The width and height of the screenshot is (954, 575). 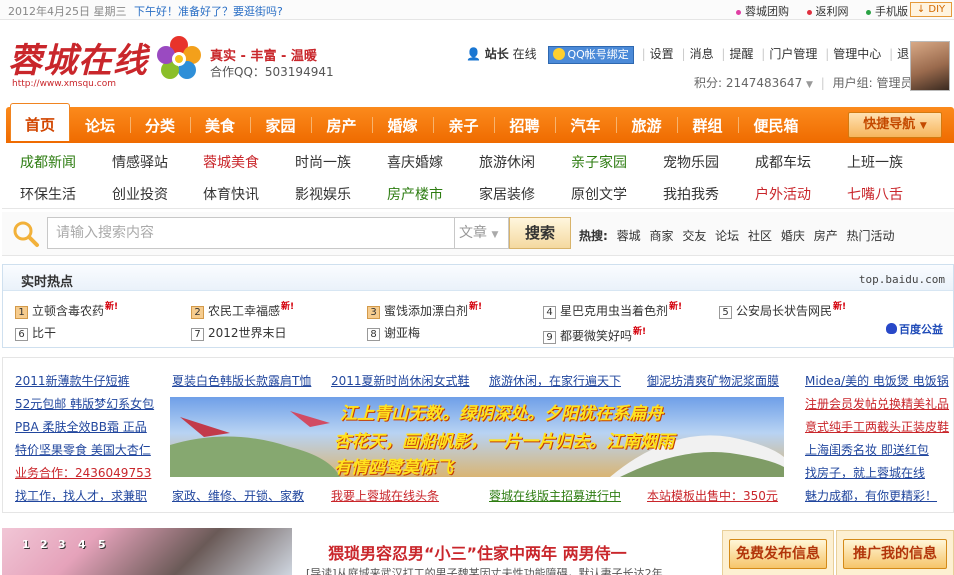 What do you see at coordinates (555, 495) in the screenshot?
I see `ad-link: 蓉城在线版主招募进行中` at bounding box center [555, 495].